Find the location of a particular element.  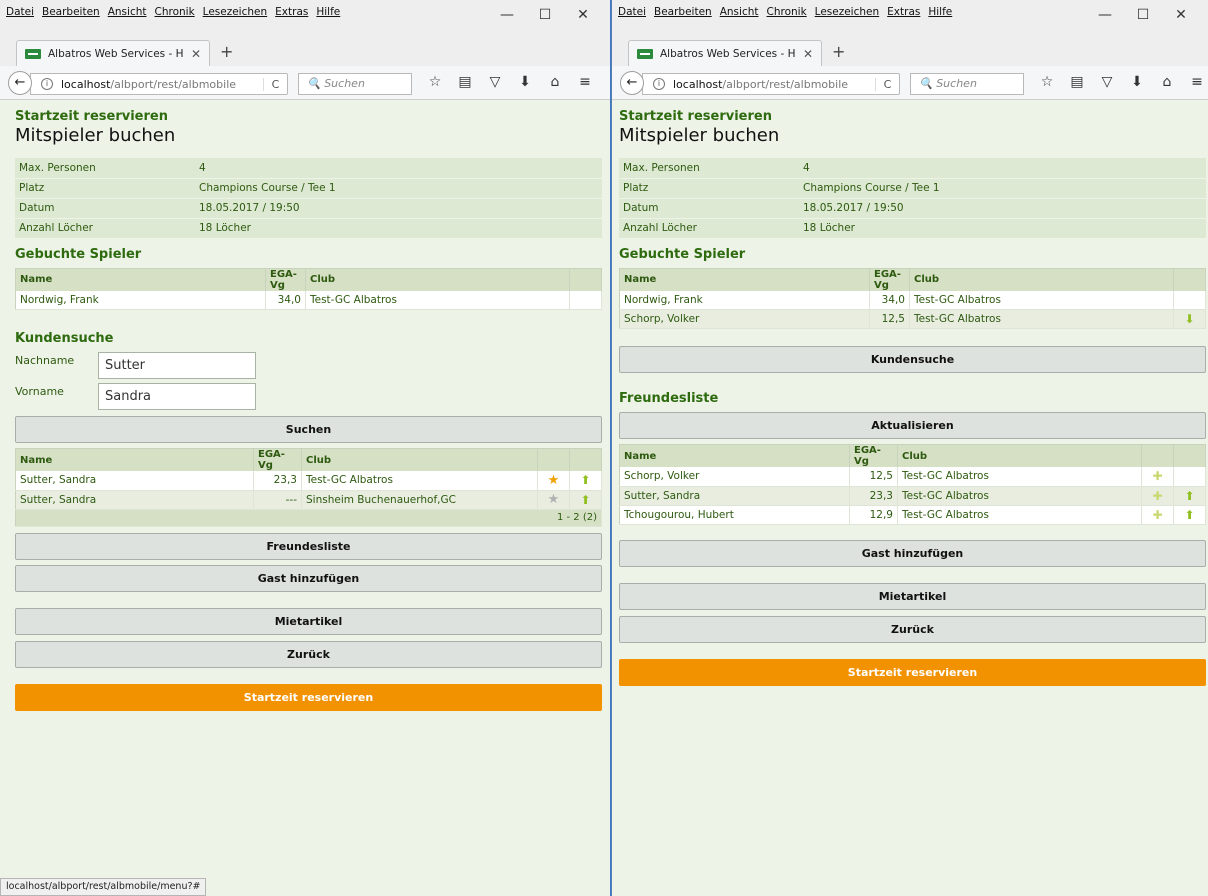

table-row: Schorp, Volker 12,5 Test-GC Albatros ✚ is located at coordinates (912, 477).